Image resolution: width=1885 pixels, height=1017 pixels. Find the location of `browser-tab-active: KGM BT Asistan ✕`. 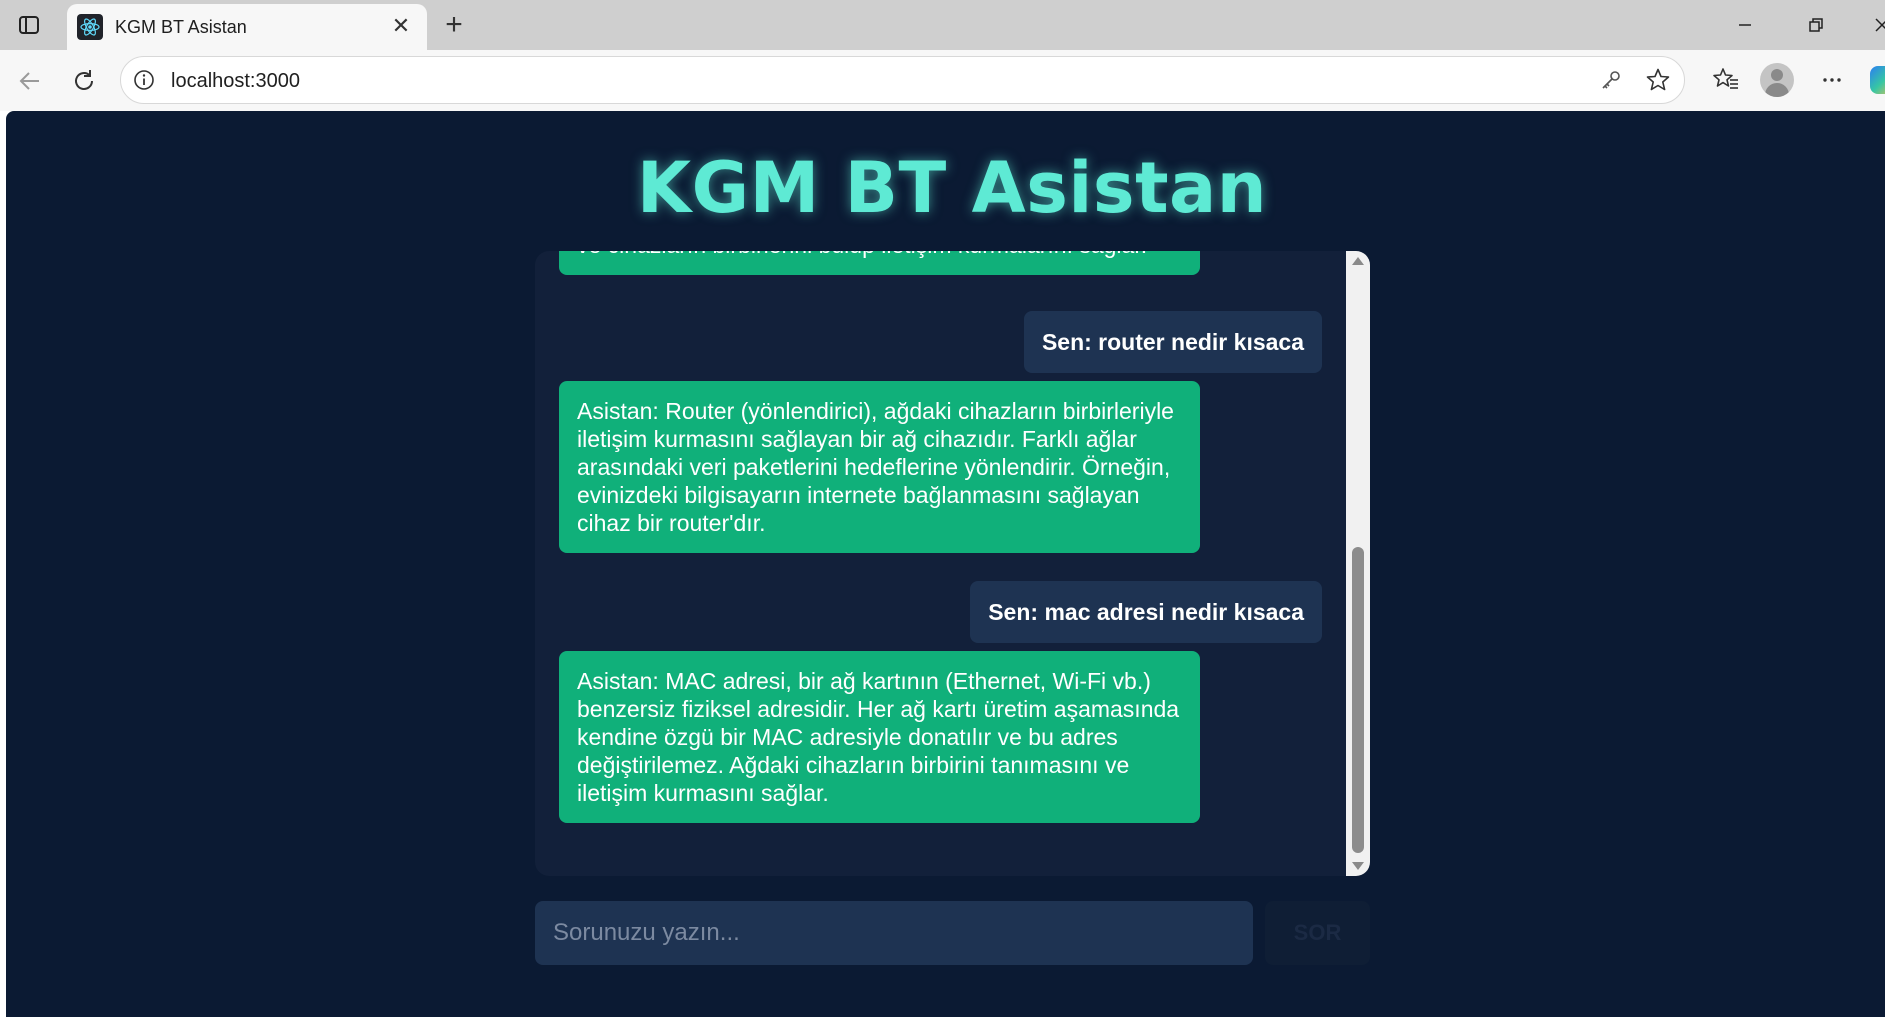

browser-tab-active: KGM BT Asistan ✕ is located at coordinates (247, 27).